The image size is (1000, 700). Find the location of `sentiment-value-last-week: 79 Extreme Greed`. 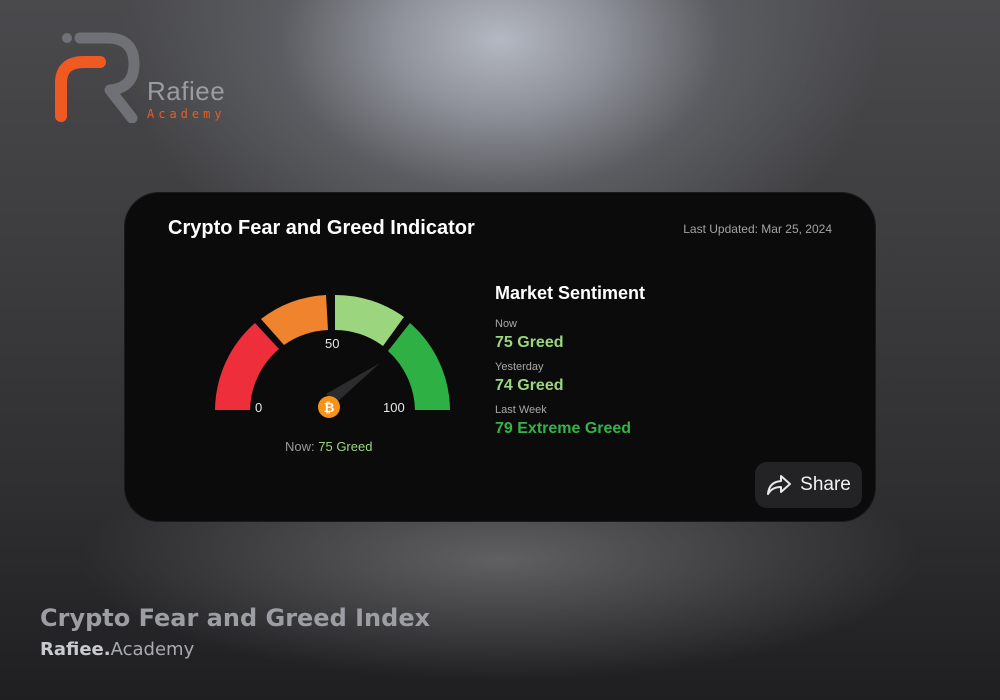

sentiment-value-last-week: 79 Extreme Greed is located at coordinates (563, 428).